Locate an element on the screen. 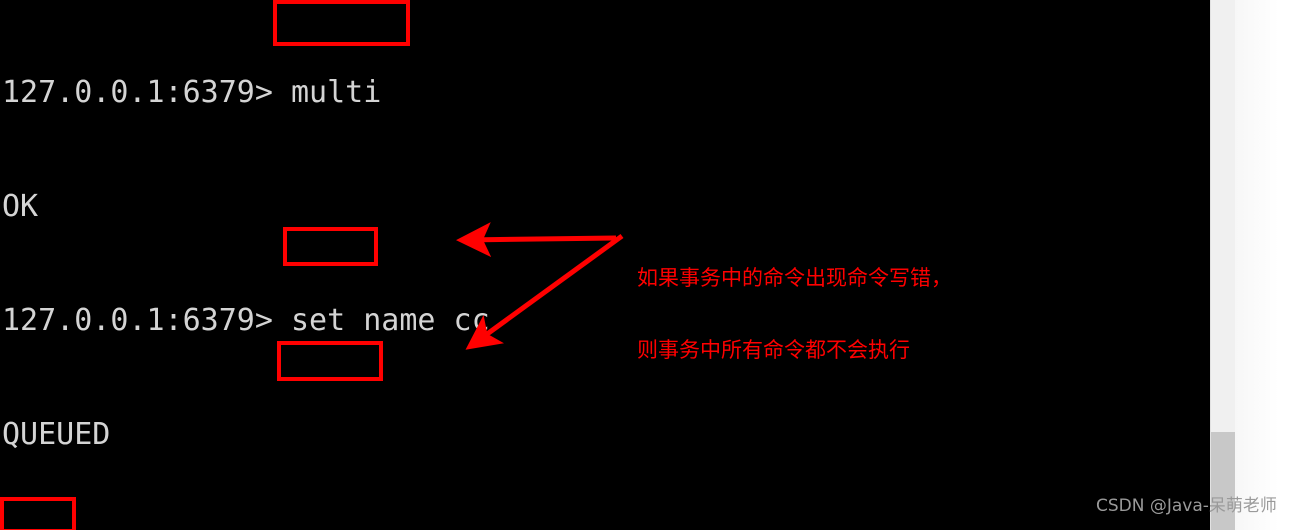 Image resolution: width=1314 pixels, height=530 pixels. highlight-box-sett is located at coordinates (330, 246).